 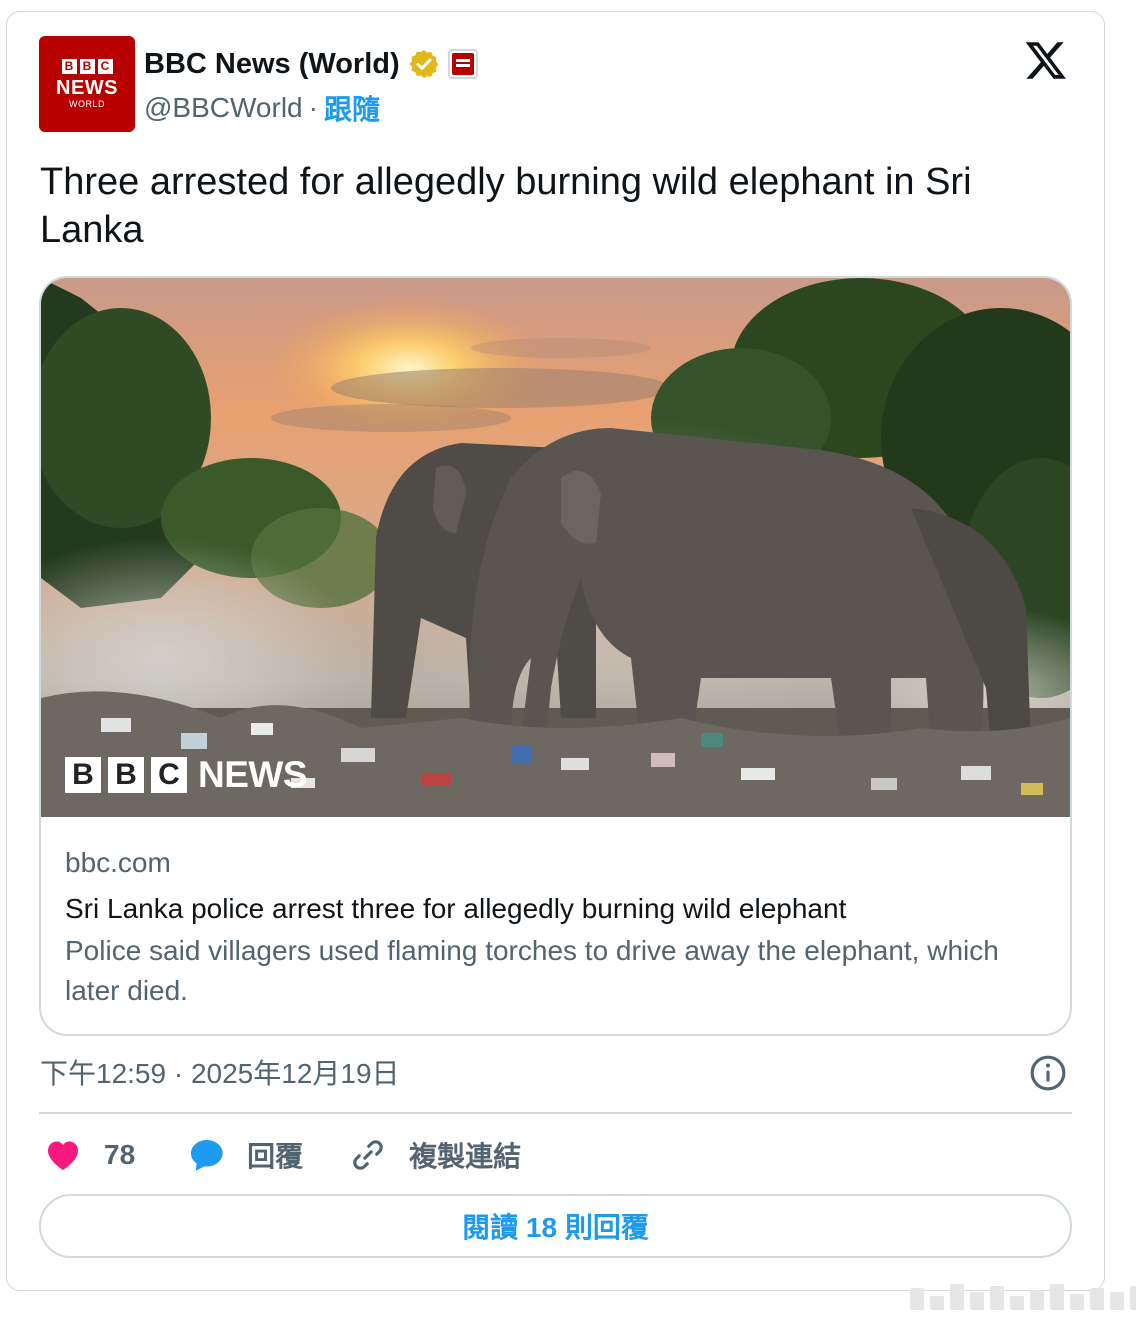 I want to click on watermark, so click(x=1023, y=1297).